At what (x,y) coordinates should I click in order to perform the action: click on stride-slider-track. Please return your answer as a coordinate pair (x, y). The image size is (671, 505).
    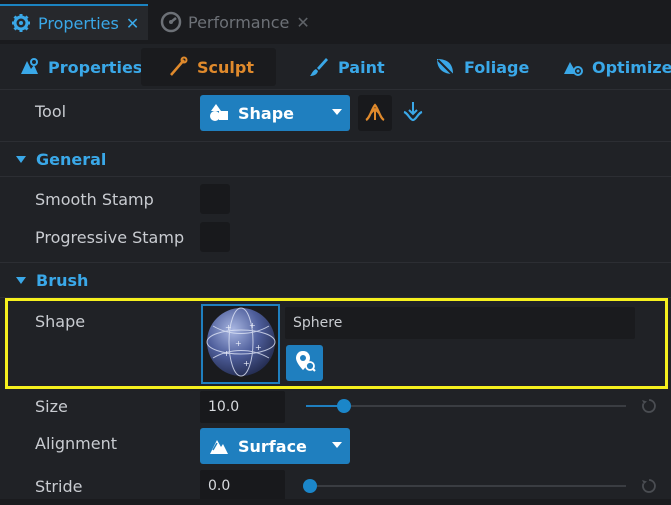
    Looking at the image, I should click on (468, 486).